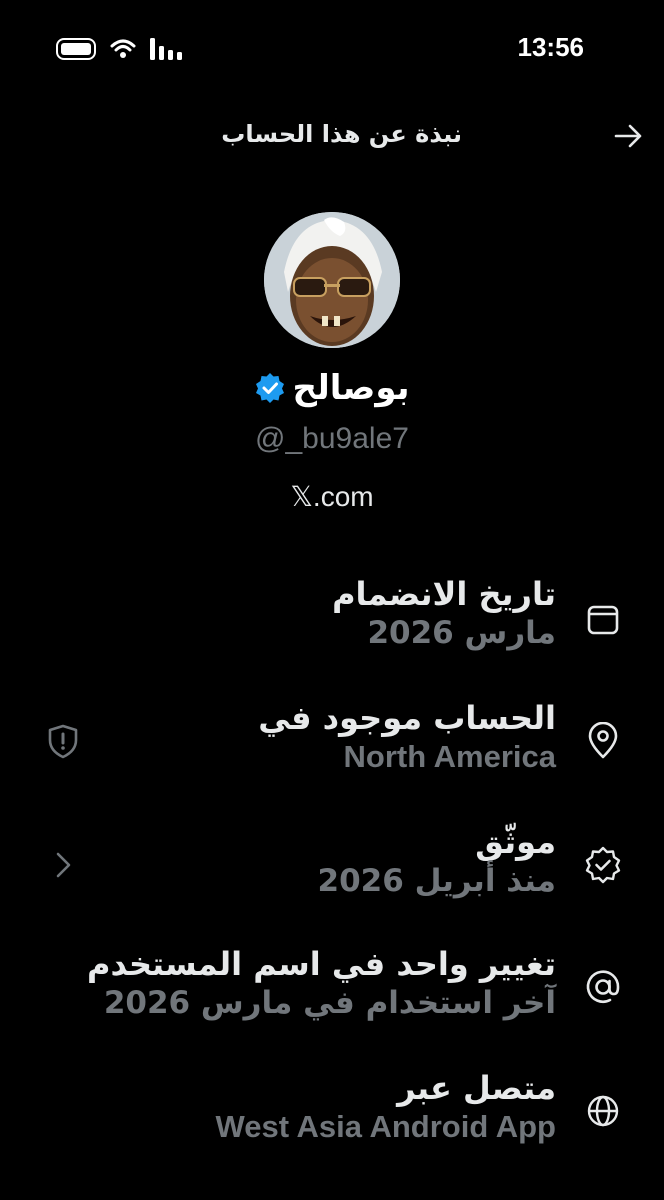  I want to click on location-pin-icon, so click(603, 740).